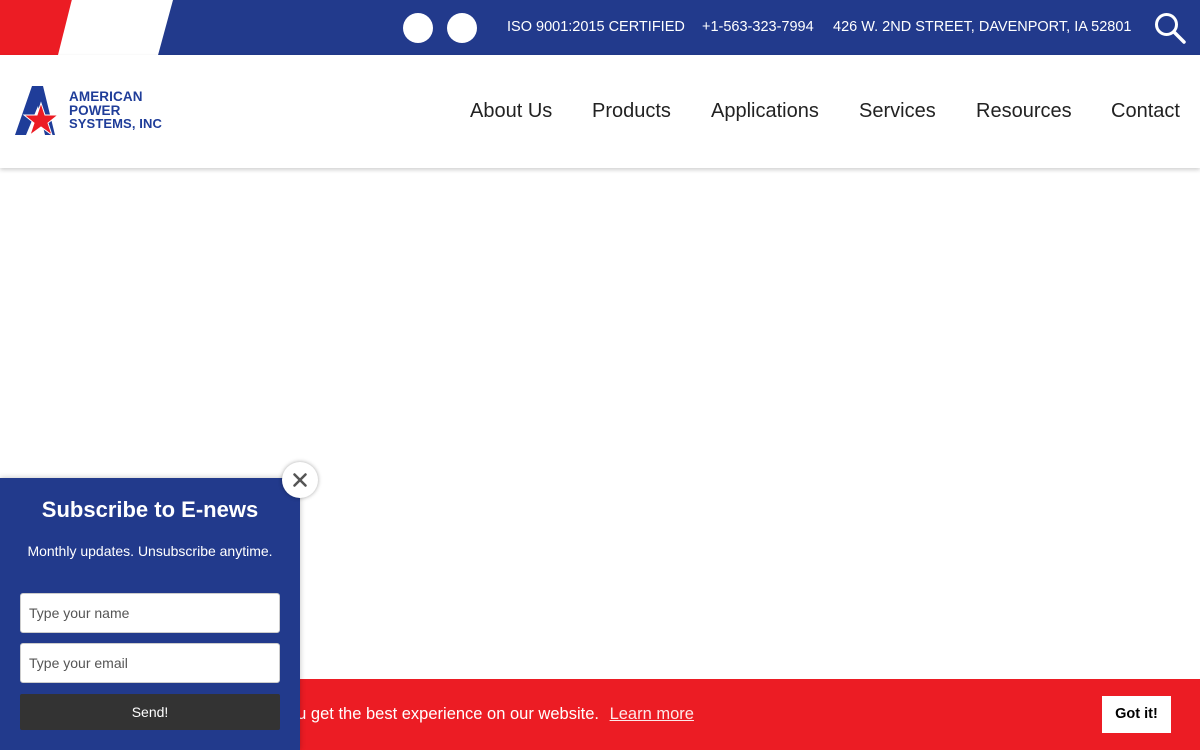 The image size is (1200, 750). Describe the element at coordinates (150, 712) in the screenshot. I see `send-button: Send!` at that location.